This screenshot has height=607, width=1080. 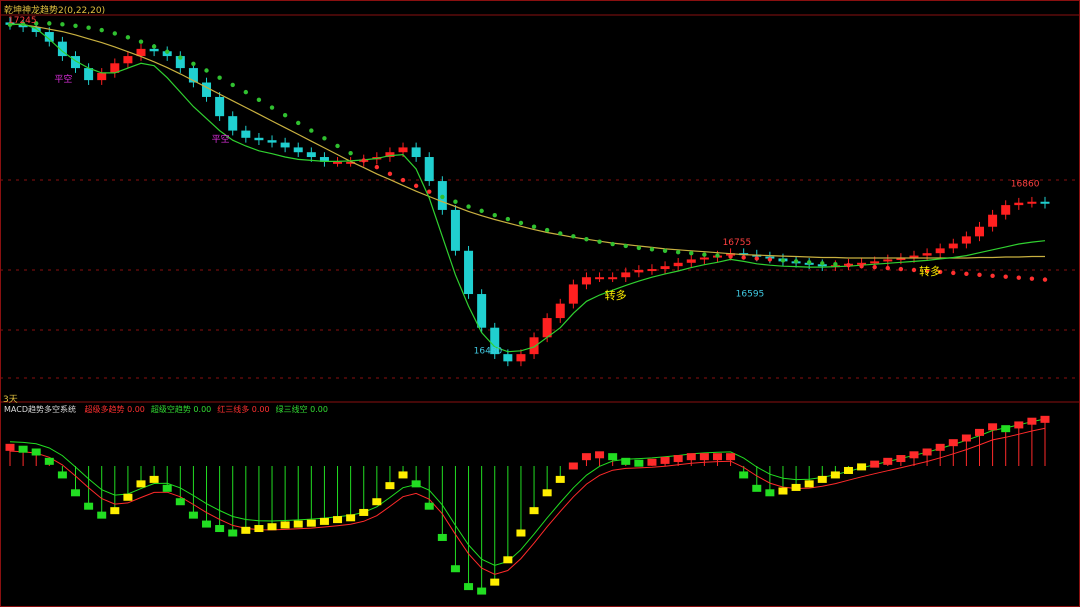 I want to click on price-label-16480: 16480, so click(x=488, y=352).